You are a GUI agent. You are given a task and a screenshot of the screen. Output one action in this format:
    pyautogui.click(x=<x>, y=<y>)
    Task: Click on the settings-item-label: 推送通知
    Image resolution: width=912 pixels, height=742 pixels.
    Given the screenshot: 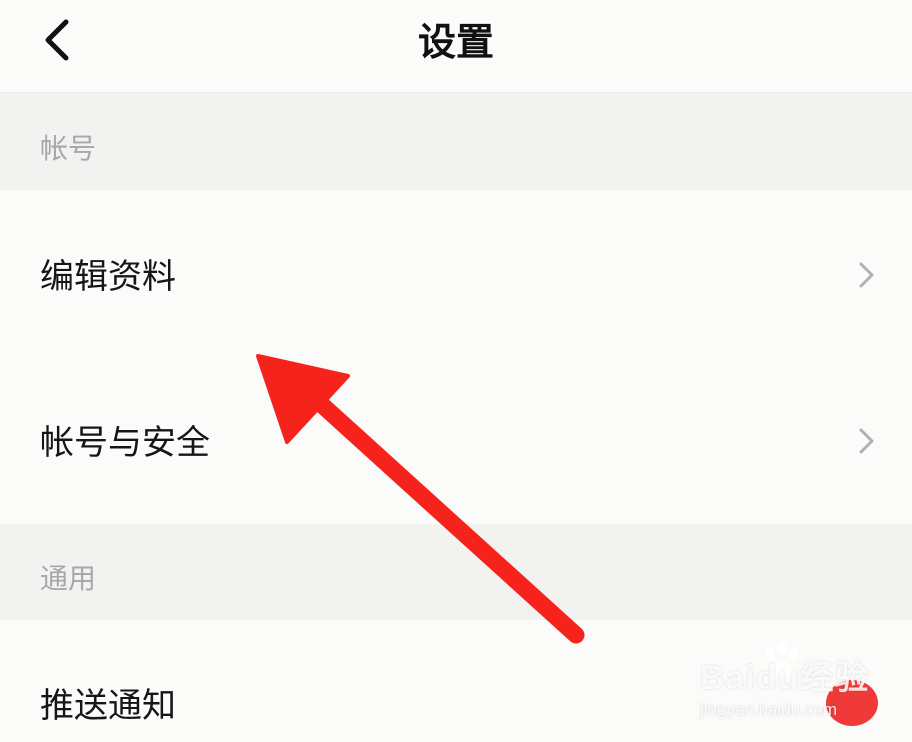 What is the action you would take?
    pyautogui.click(x=108, y=706)
    